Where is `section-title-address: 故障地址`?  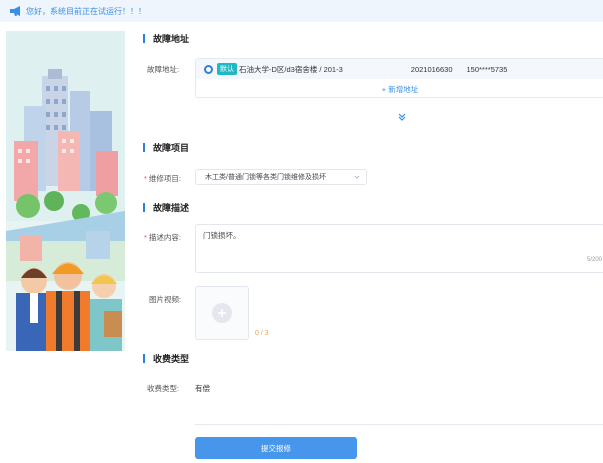 section-title-address: 故障地址 is located at coordinates (166, 38).